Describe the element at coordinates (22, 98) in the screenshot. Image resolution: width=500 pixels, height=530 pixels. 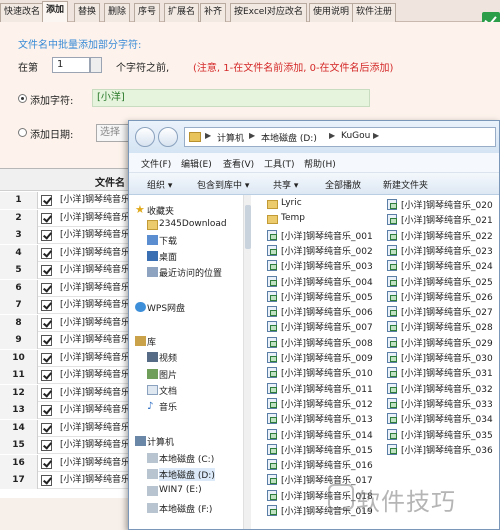
I see `add-char-radio` at that location.